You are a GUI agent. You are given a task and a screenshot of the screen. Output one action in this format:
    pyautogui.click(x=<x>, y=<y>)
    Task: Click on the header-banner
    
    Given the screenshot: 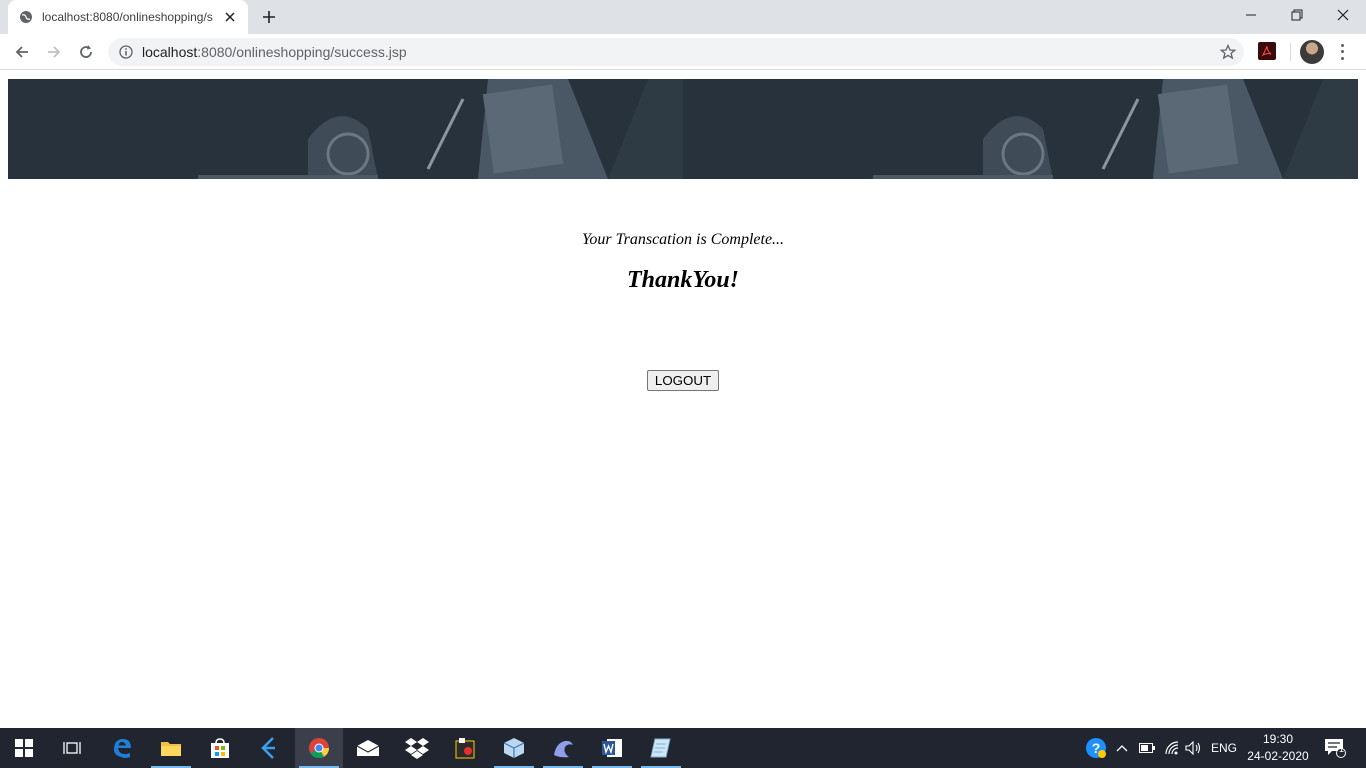 What is the action you would take?
    pyautogui.click(x=683, y=129)
    